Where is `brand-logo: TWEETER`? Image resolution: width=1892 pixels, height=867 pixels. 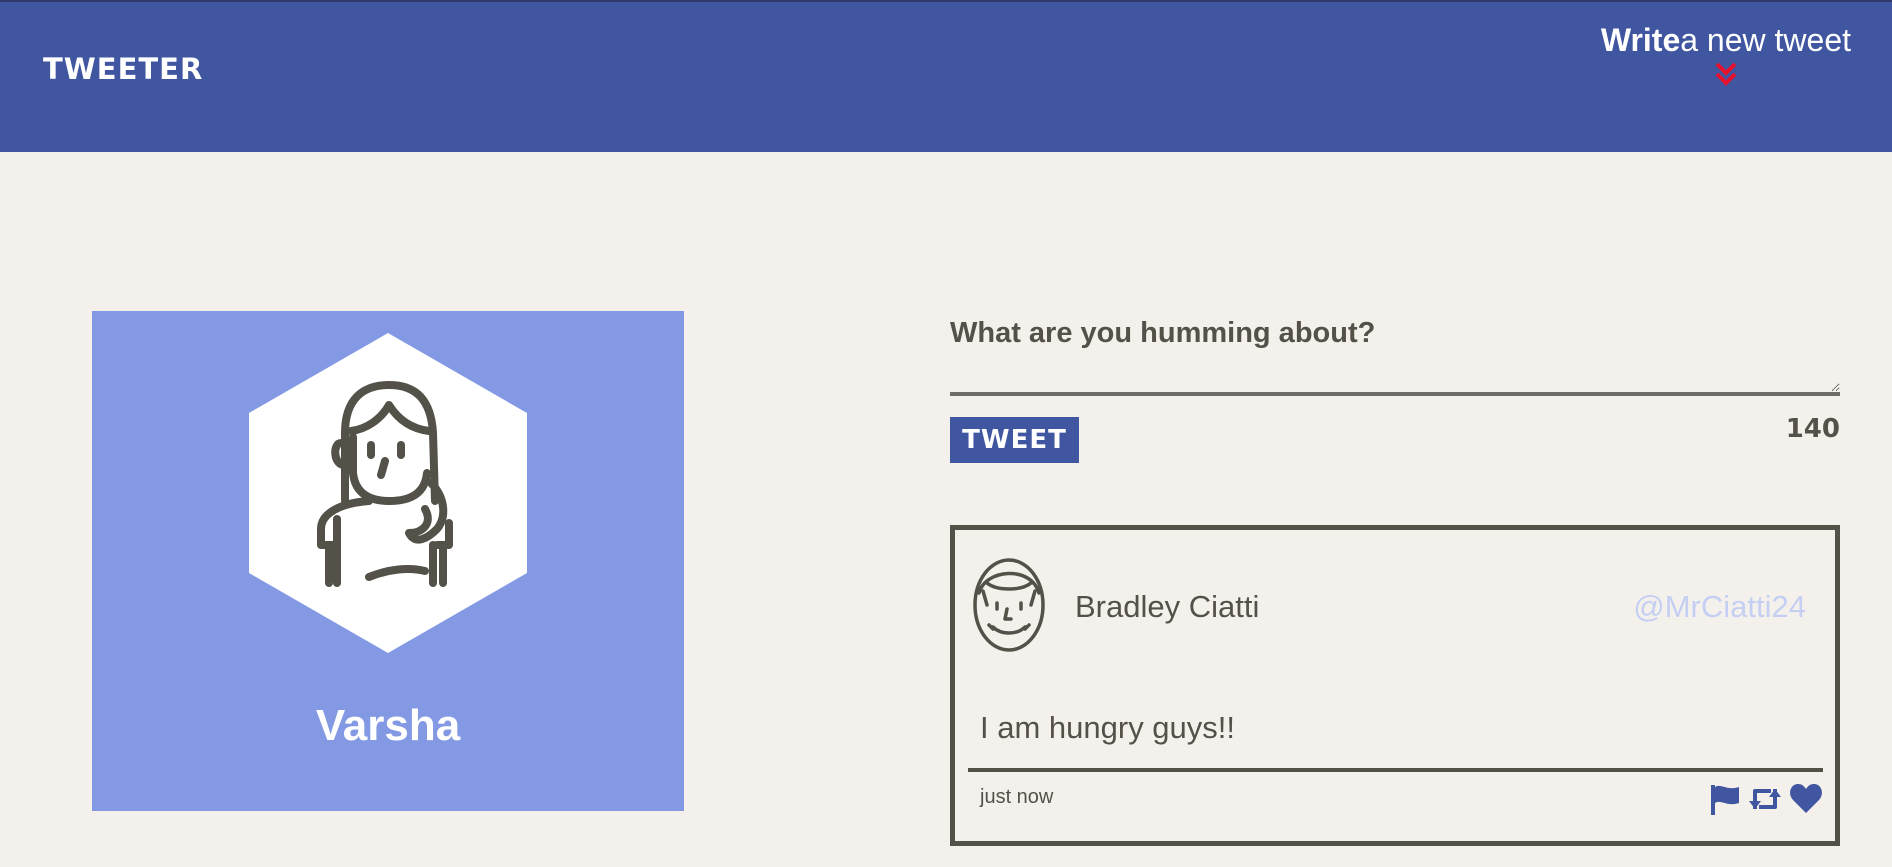 brand-logo: TWEETER is located at coordinates (123, 69).